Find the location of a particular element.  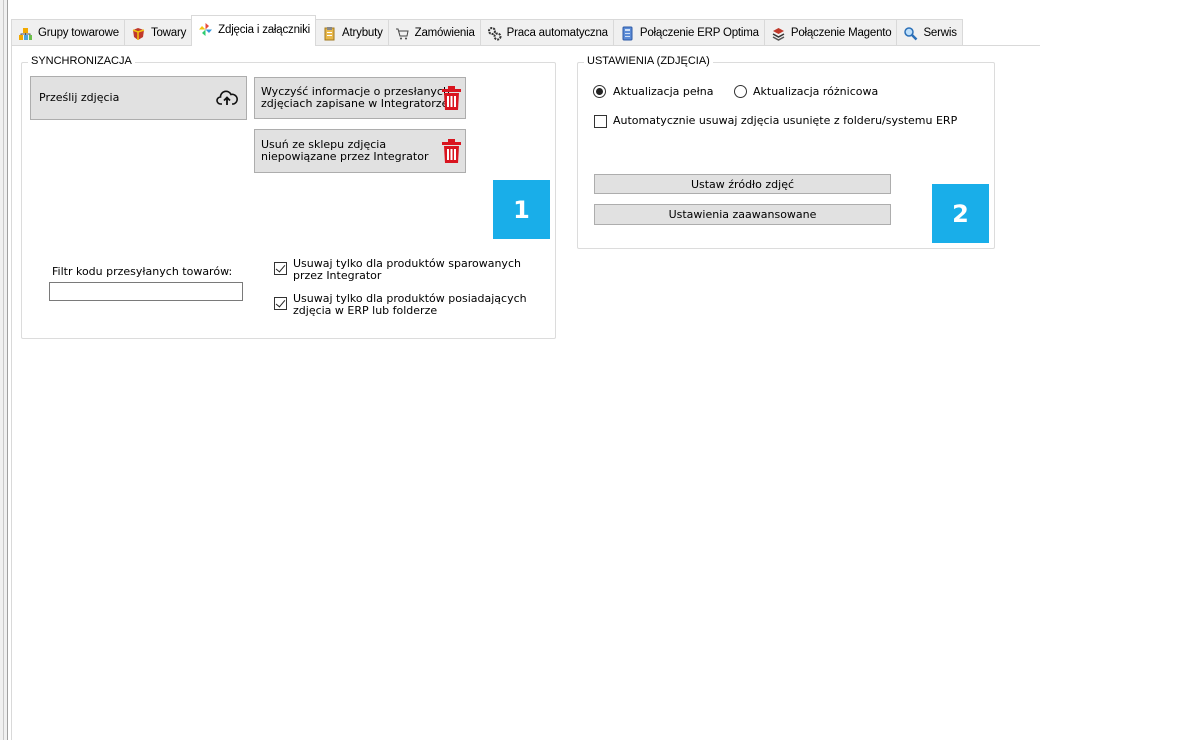

magnifier-icon is located at coordinates (910, 33).